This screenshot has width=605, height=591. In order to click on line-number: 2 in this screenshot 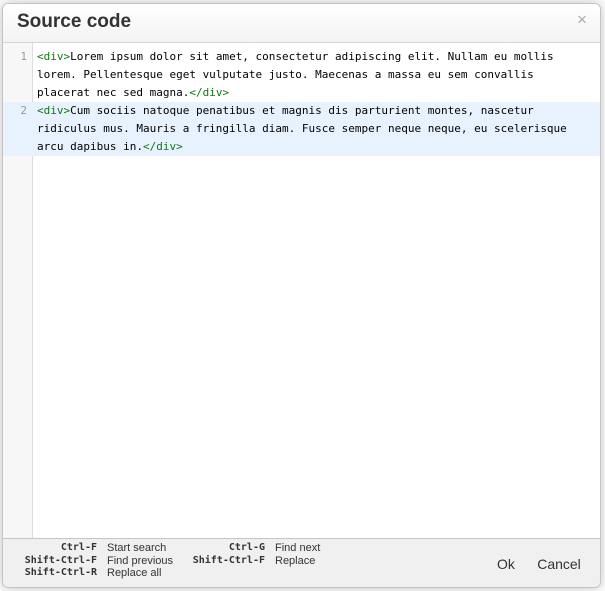, I will do `click(23, 110)`.